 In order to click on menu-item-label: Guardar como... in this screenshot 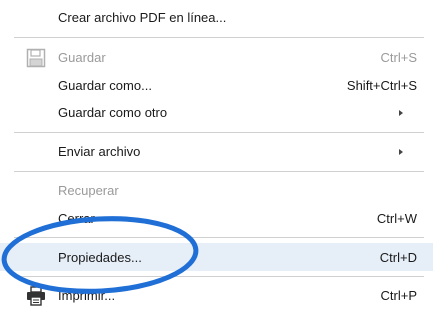, I will do `click(105, 85)`.